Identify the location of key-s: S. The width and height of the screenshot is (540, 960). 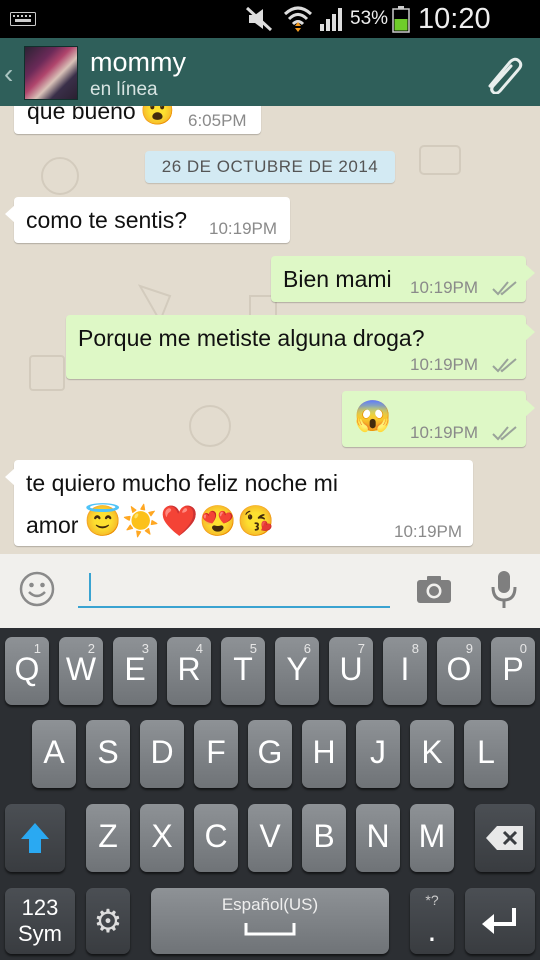
(108, 754).